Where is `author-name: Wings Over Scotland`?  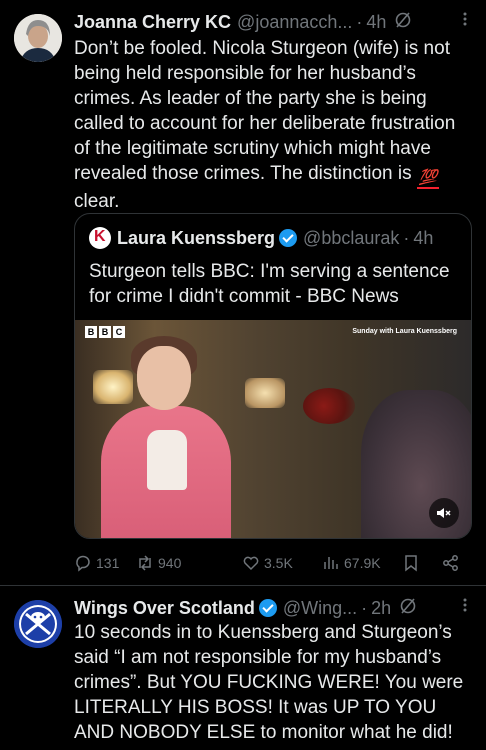
author-name: Wings Over Scotland is located at coordinates (164, 608).